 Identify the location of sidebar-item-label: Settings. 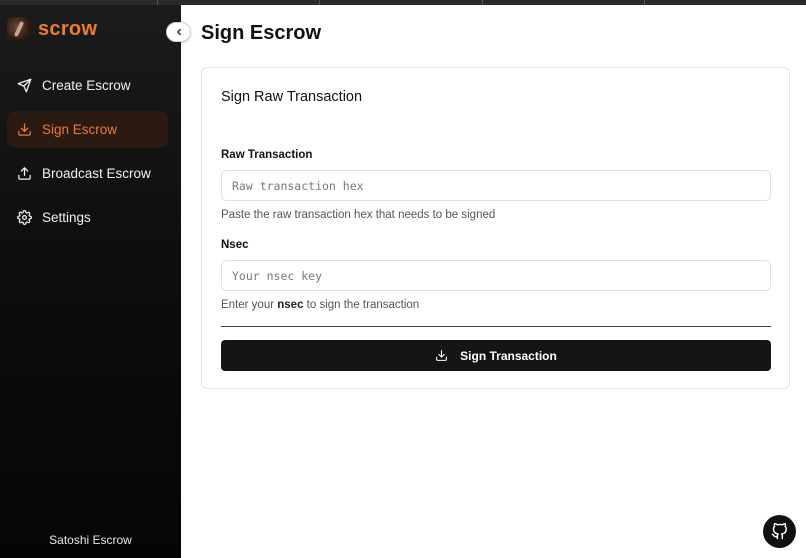
(66, 217).